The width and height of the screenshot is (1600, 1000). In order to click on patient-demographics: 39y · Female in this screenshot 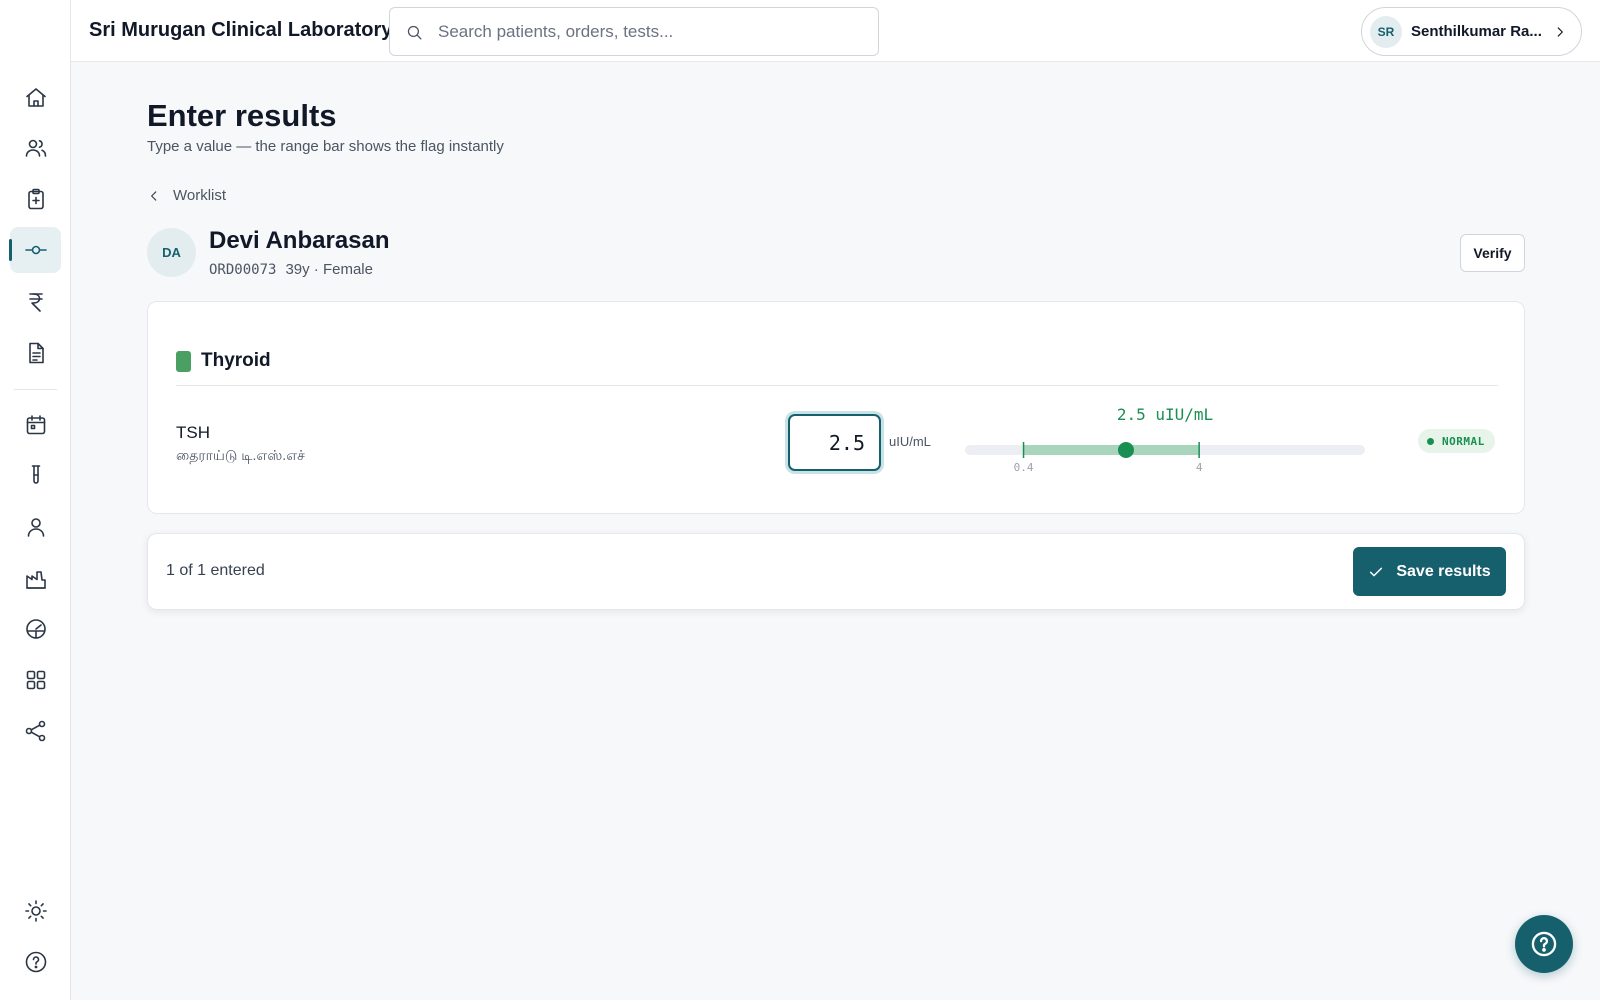, I will do `click(329, 269)`.